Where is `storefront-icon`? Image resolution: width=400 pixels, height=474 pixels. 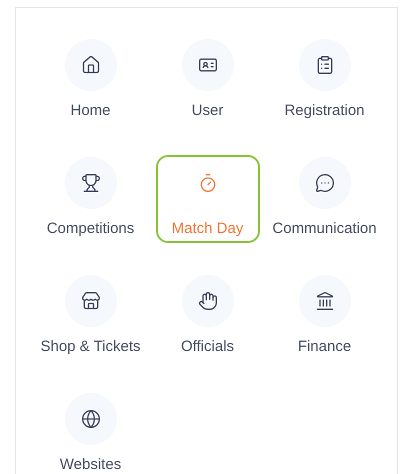
storefront-icon is located at coordinates (90, 301).